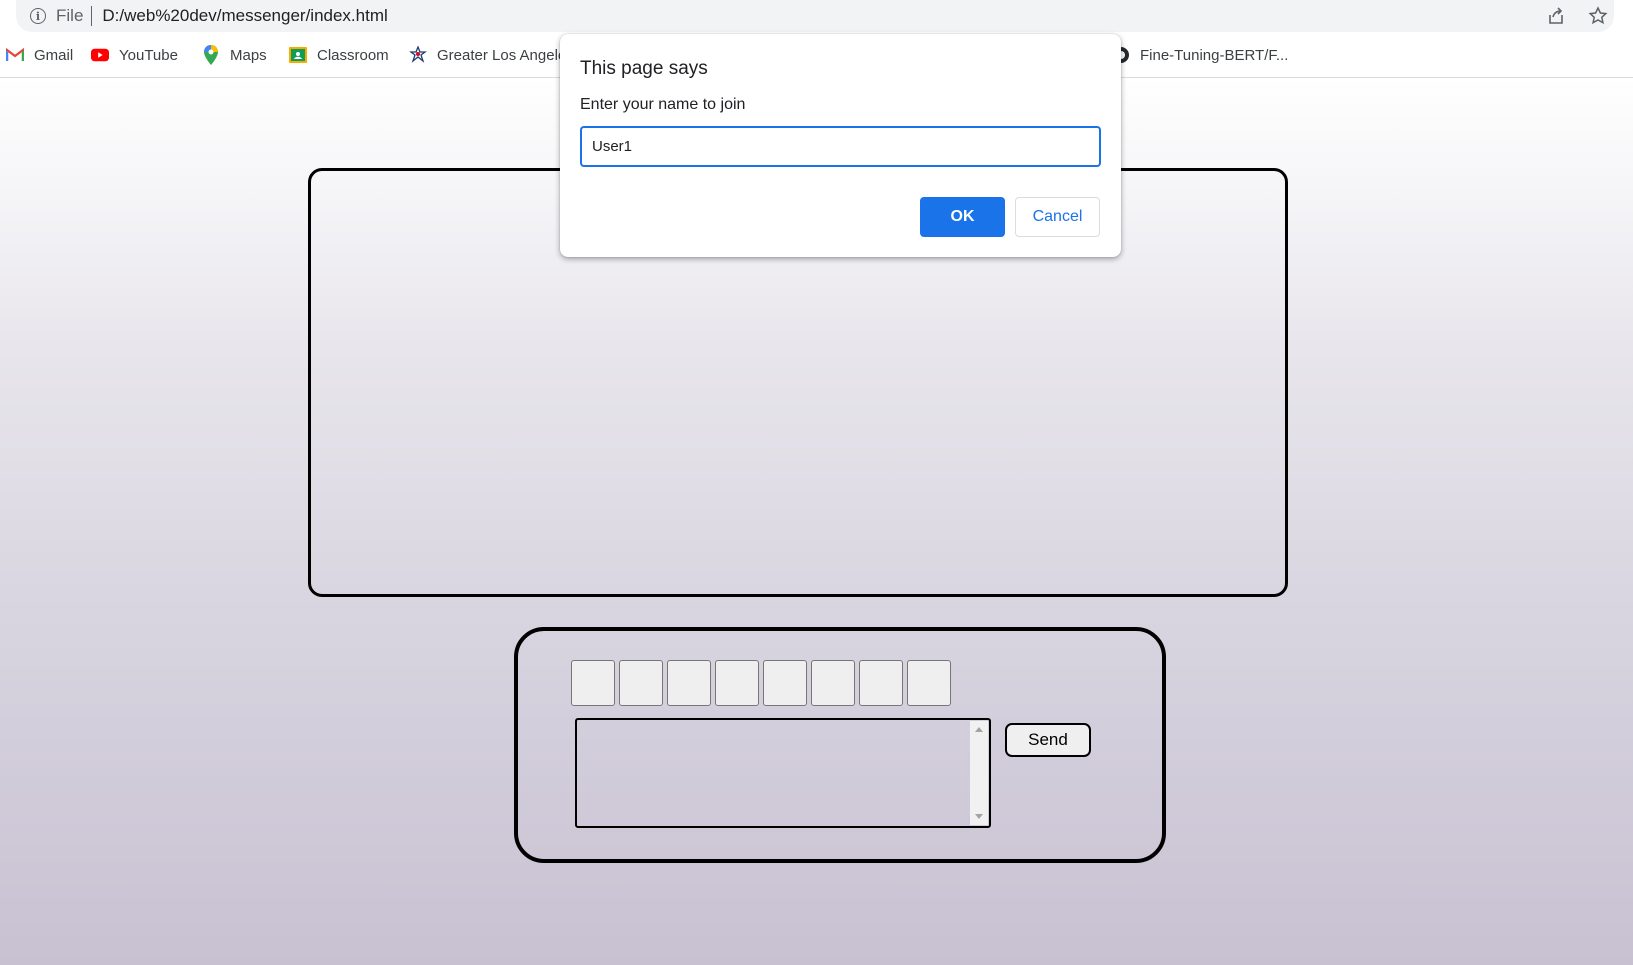  What do you see at coordinates (1057, 217) in the screenshot?
I see `cancel-button: Cancel` at bounding box center [1057, 217].